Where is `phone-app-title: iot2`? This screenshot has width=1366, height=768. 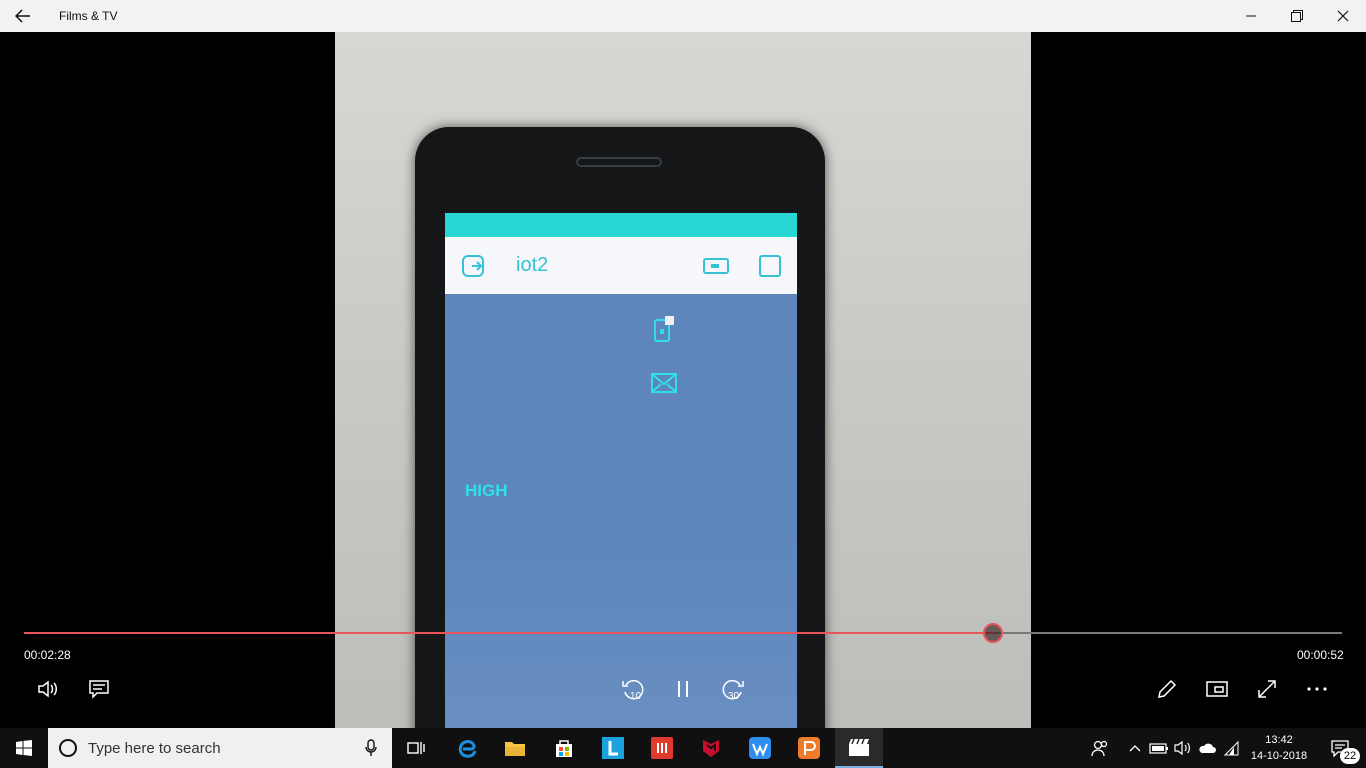 phone-app-title: iot2 is located at coordinates (532, 265).